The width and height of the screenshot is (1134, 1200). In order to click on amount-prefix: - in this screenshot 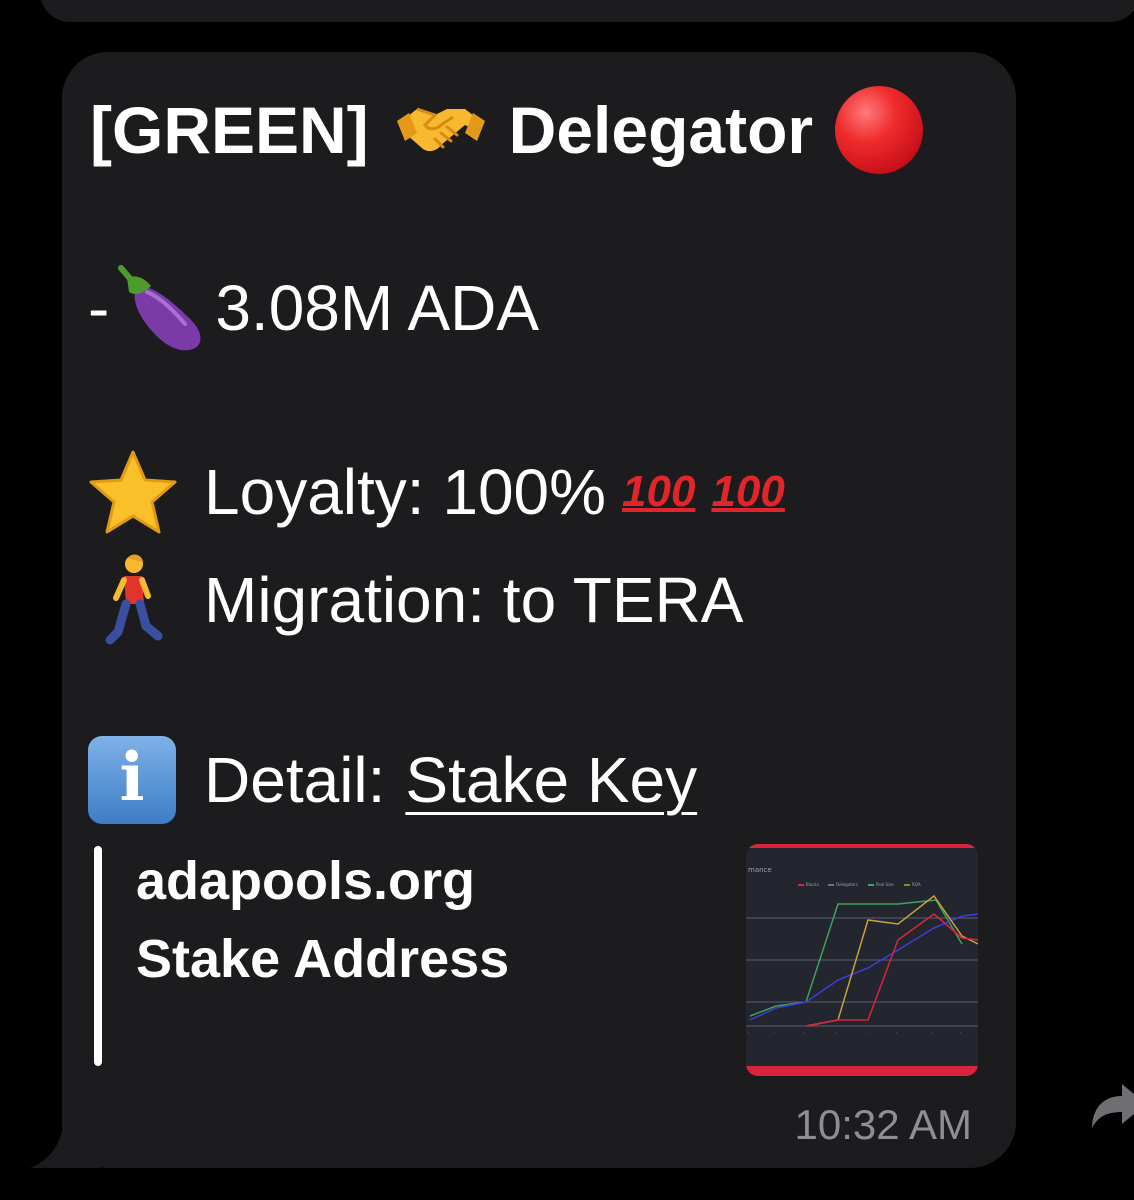, I will do `click(99, 308)`.